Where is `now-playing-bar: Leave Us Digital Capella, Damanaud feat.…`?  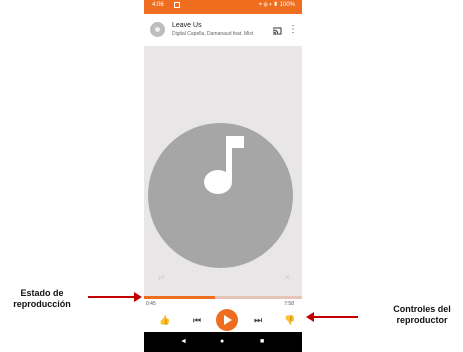 now-playing-bar: Leave Us Digital Capella, Damanaud feat.… is located at coordinates (223, 30).